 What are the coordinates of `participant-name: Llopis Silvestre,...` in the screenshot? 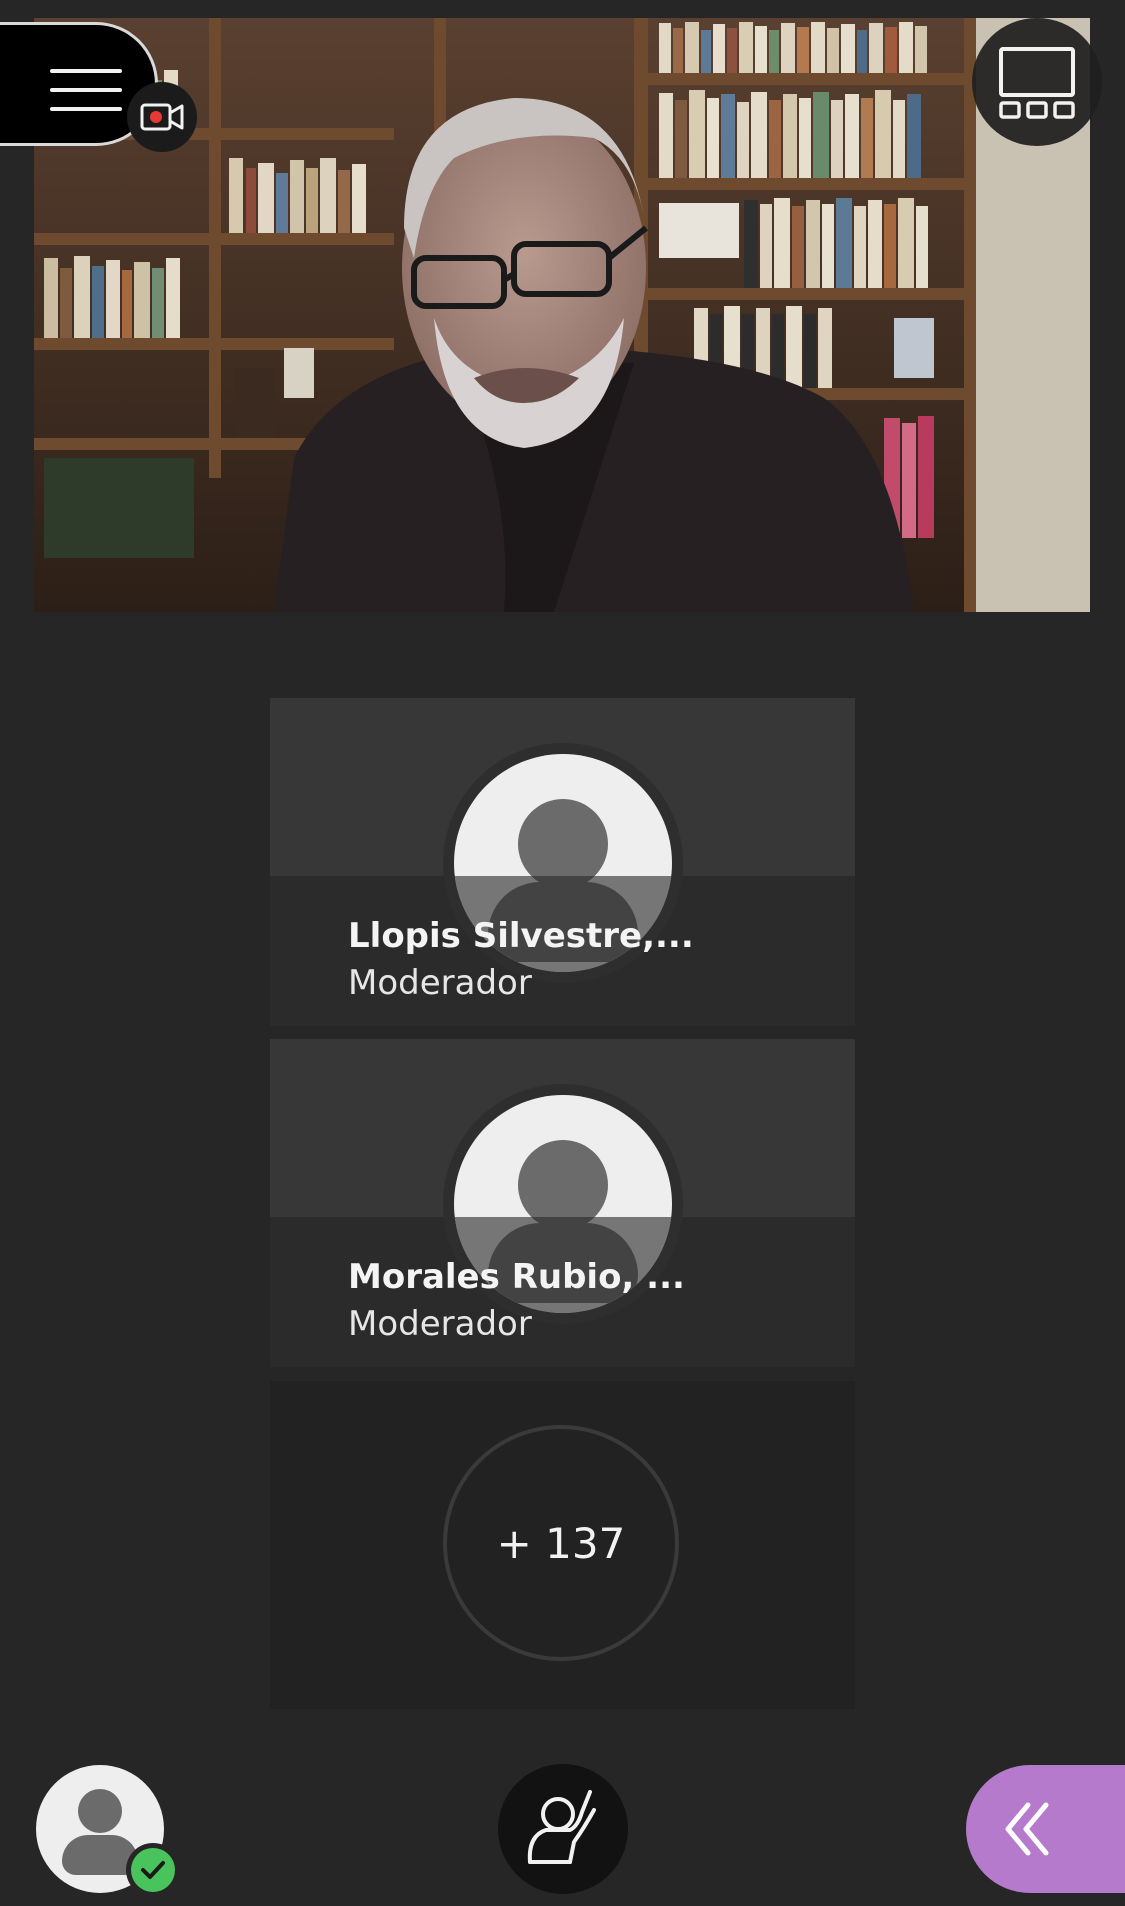 It's located at (521, 936).